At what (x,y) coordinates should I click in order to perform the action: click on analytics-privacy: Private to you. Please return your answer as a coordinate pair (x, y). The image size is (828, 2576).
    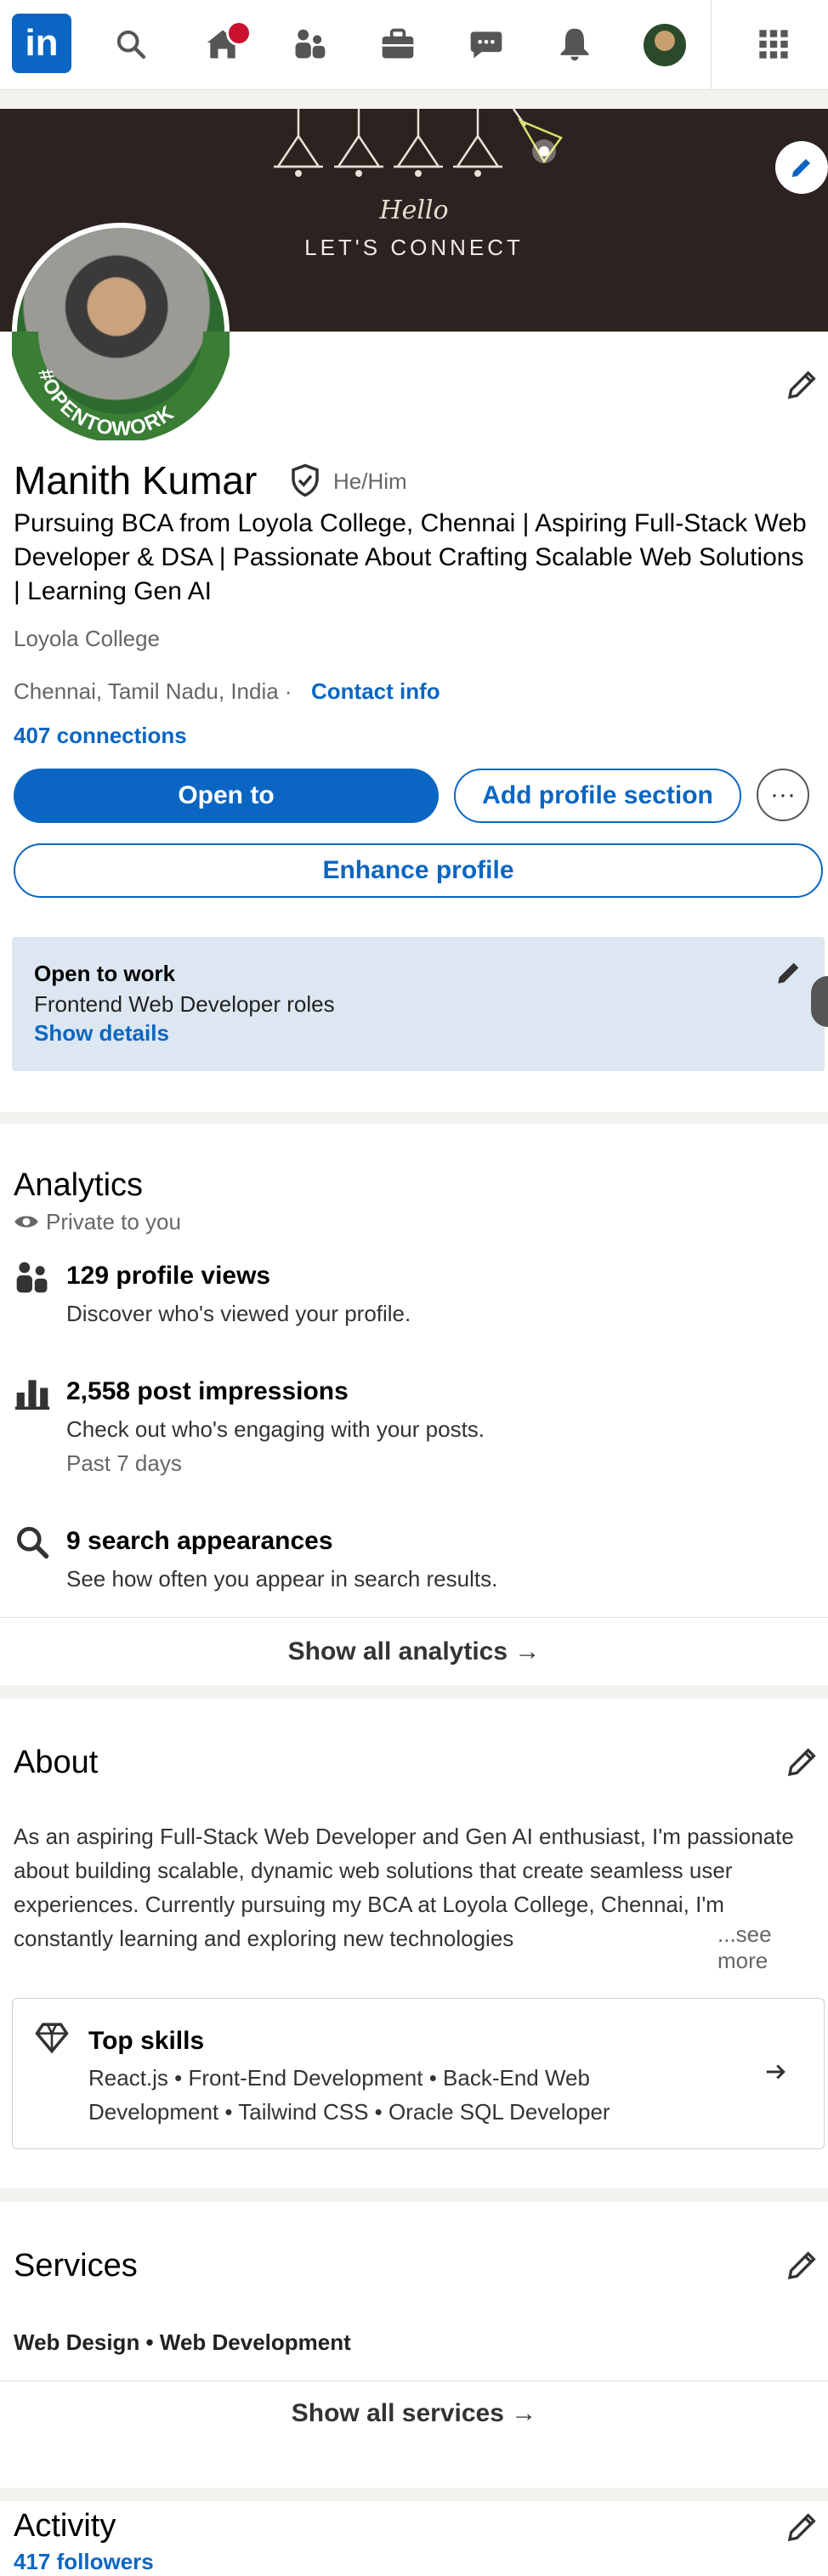
    Looking at the image, I should click on (113, 1222).